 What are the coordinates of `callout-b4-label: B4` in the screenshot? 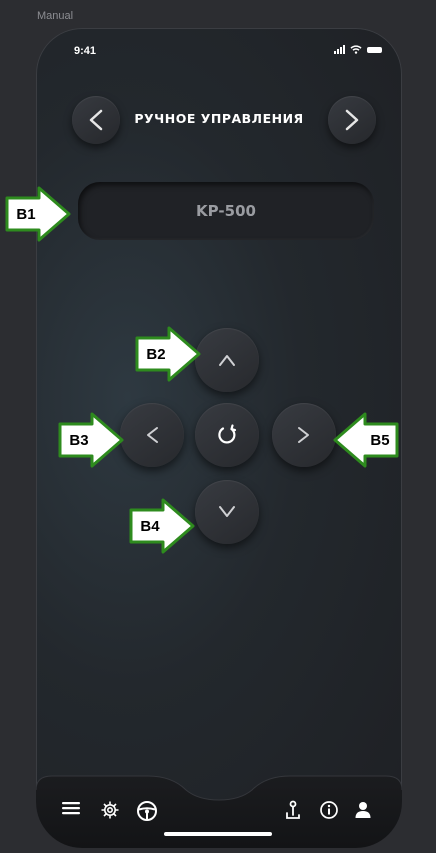 It's located at (150, 526).